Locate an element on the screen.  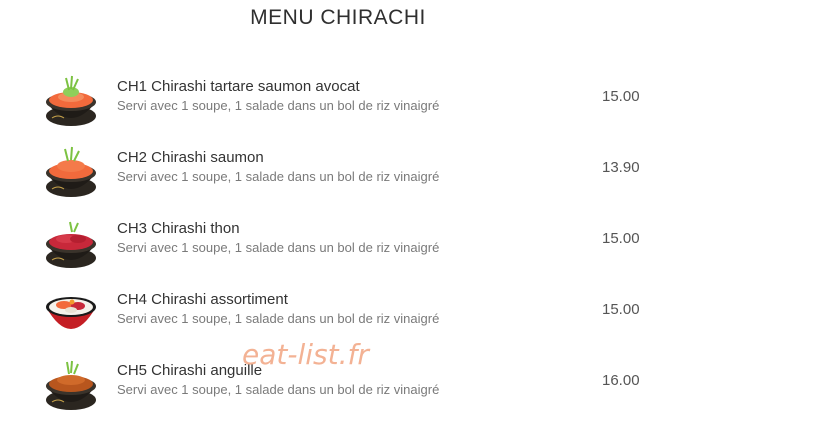
chirashi-salmon-avocado-bowl-image is located at coordinates (71, 103).